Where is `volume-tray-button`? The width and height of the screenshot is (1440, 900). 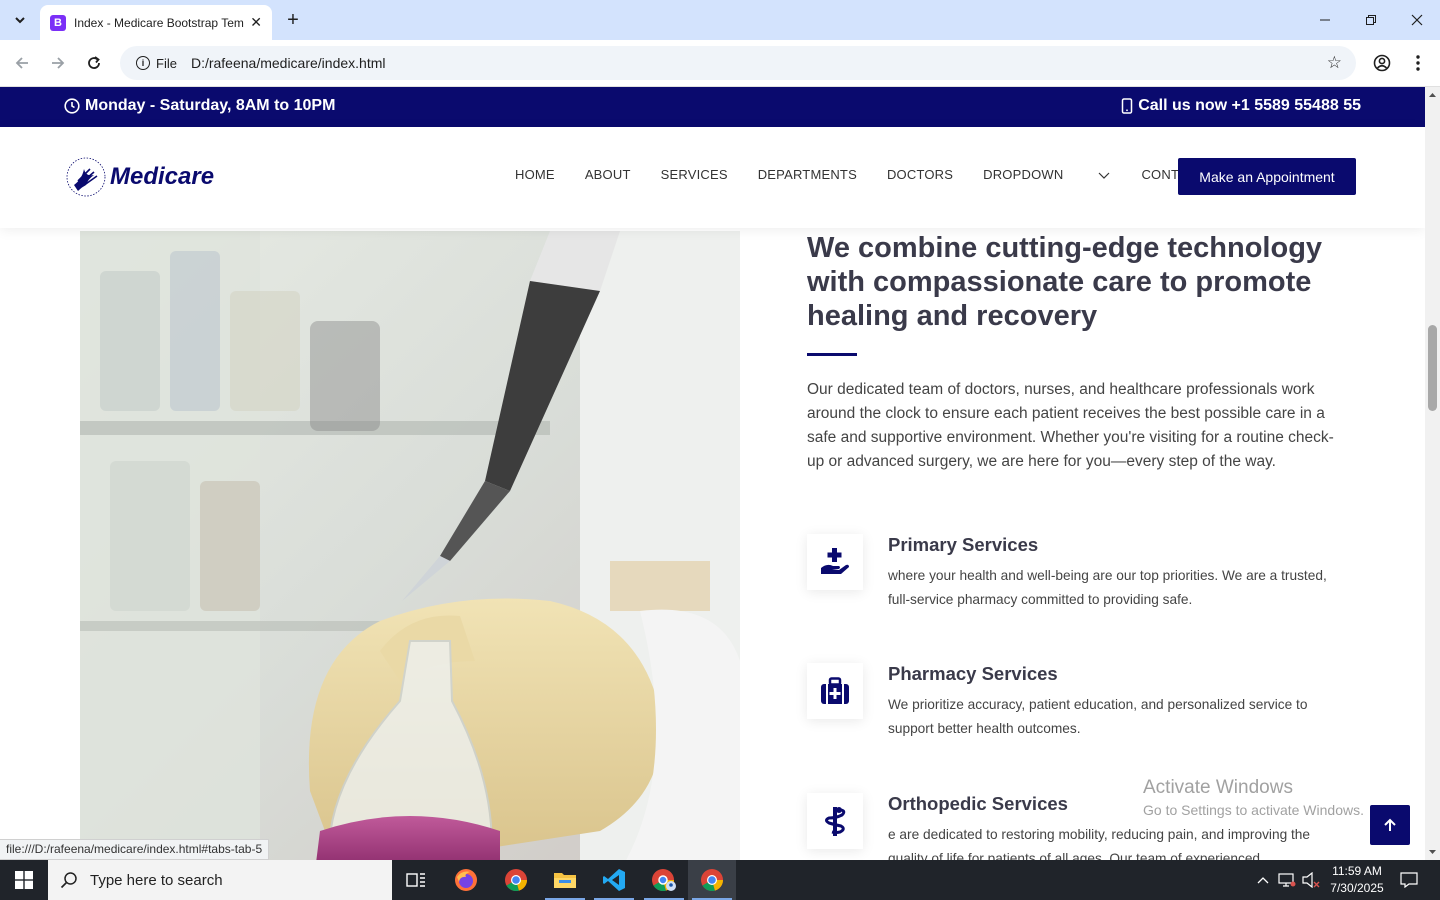
volume-tray-button is located at coordinates (1311, 880).